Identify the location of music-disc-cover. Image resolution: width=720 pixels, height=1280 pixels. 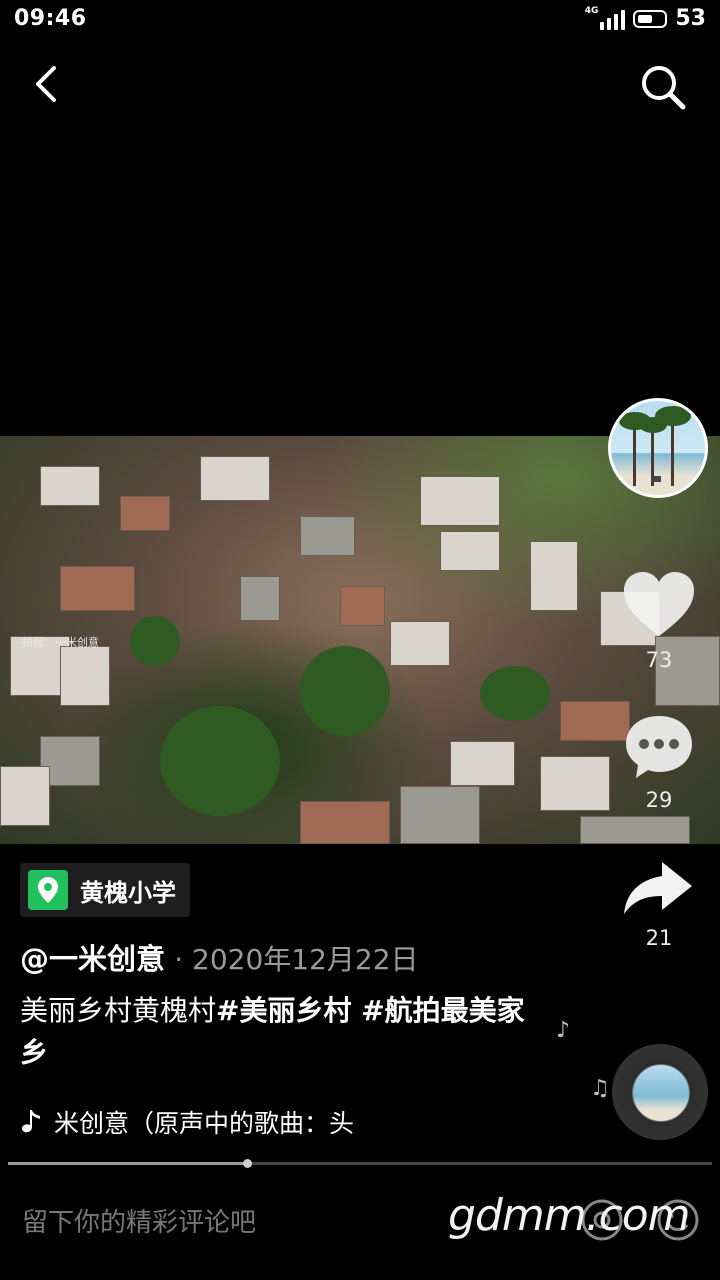
(661, 1093).